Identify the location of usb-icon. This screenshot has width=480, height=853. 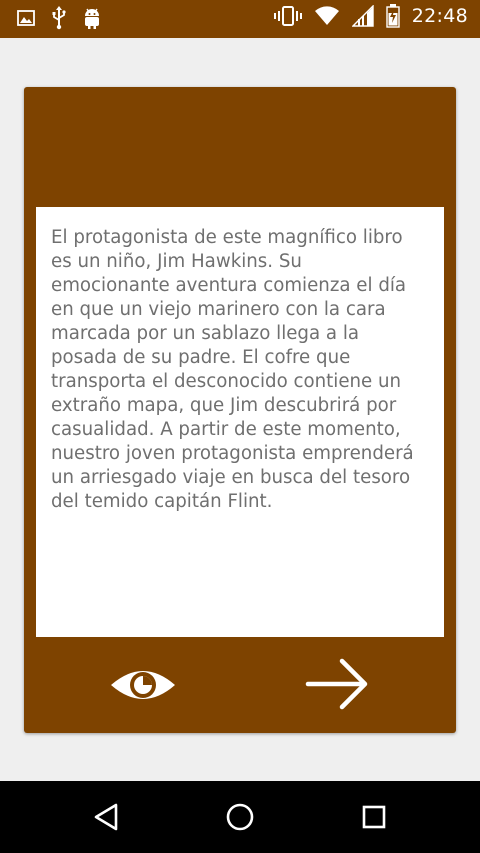
(59, 18).